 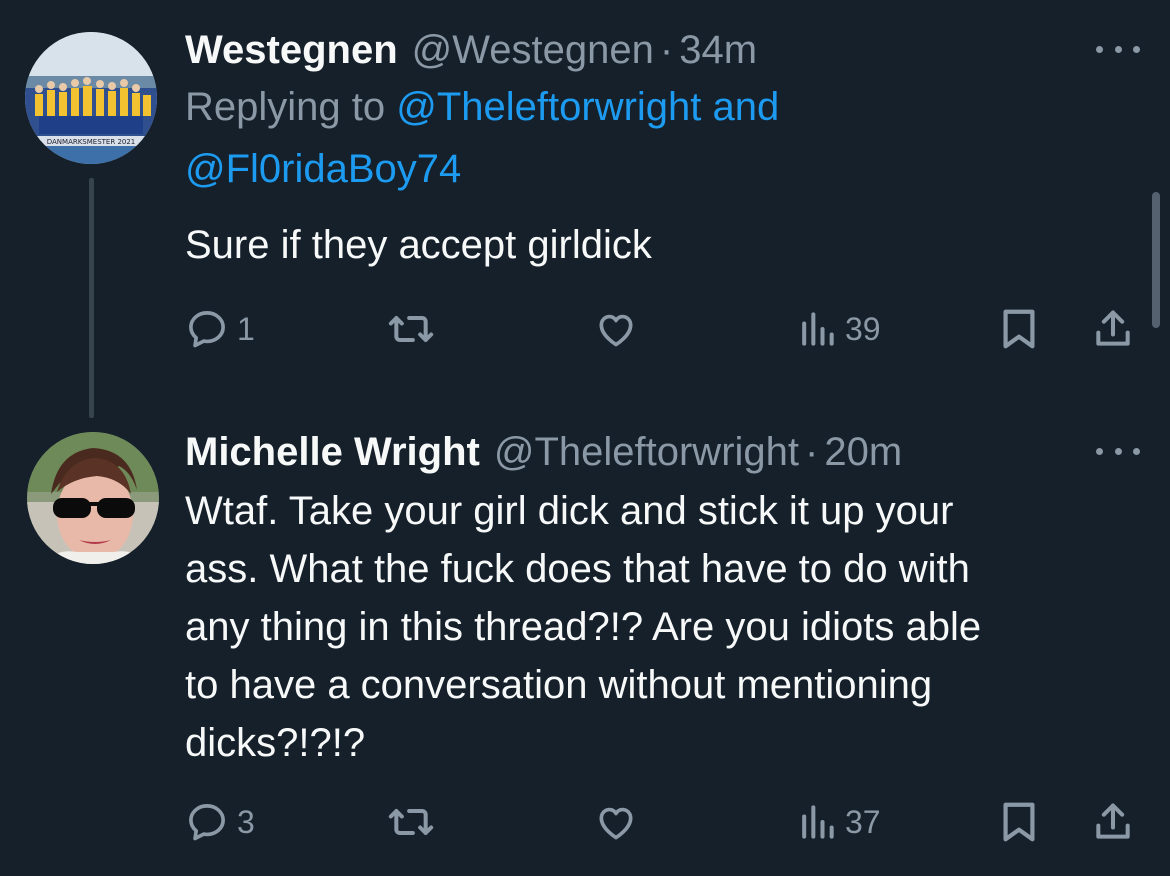 What do you see at coordinates (418, 245) in the screenshot?
I see `tweet-text: Sure if they accept girldick` at bounding box center [418, 245].